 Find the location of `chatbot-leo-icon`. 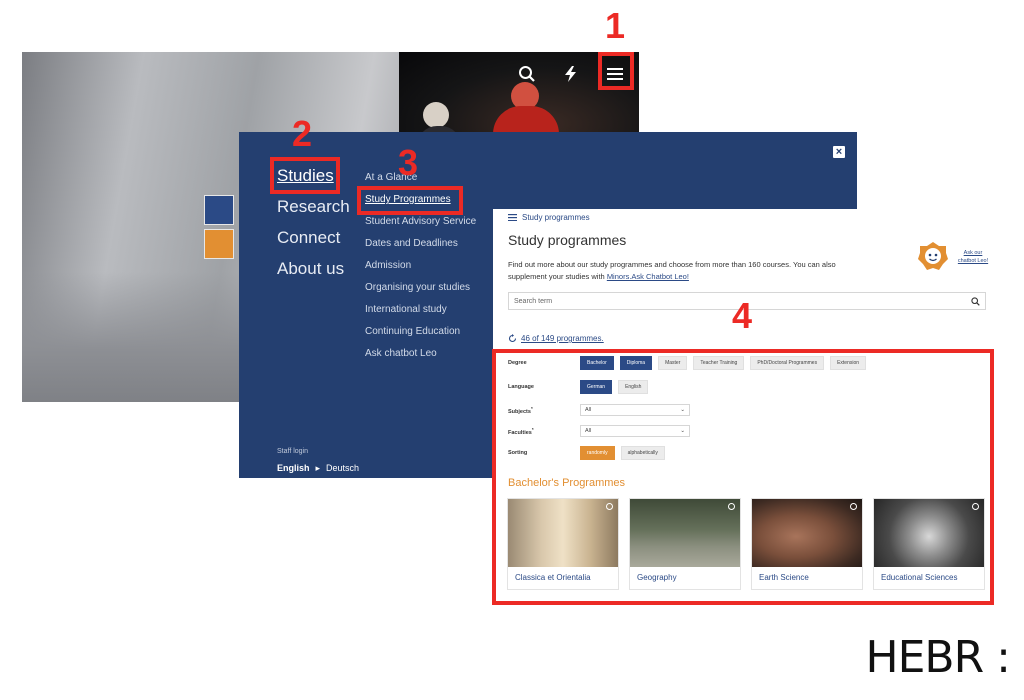

chatbot-leo-icon is located at coordinates (933, 256).